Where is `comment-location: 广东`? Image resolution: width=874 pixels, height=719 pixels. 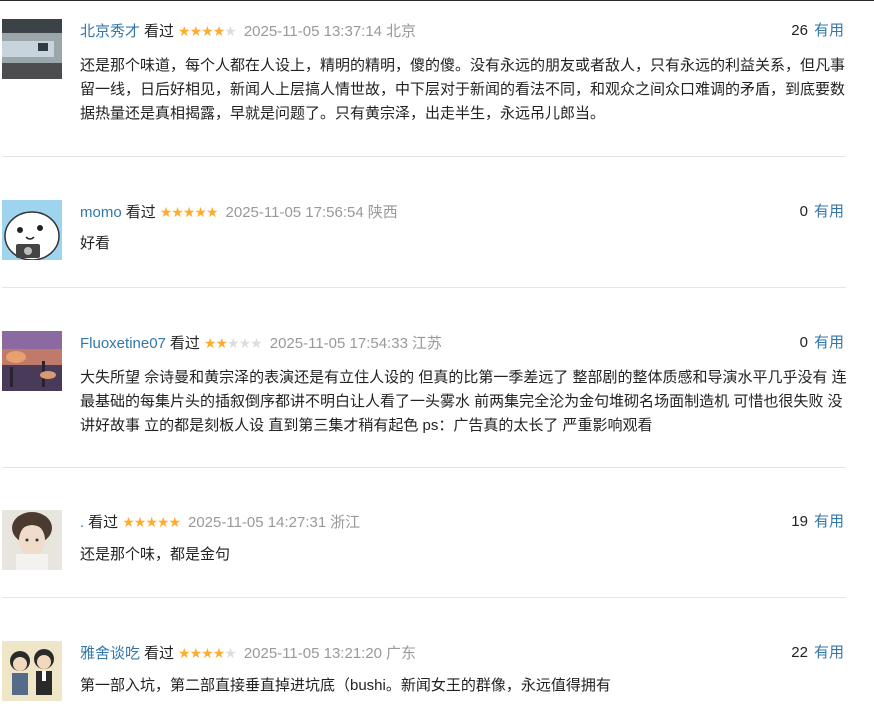 comment-location: 广东 is located at coordinates (401, 653).